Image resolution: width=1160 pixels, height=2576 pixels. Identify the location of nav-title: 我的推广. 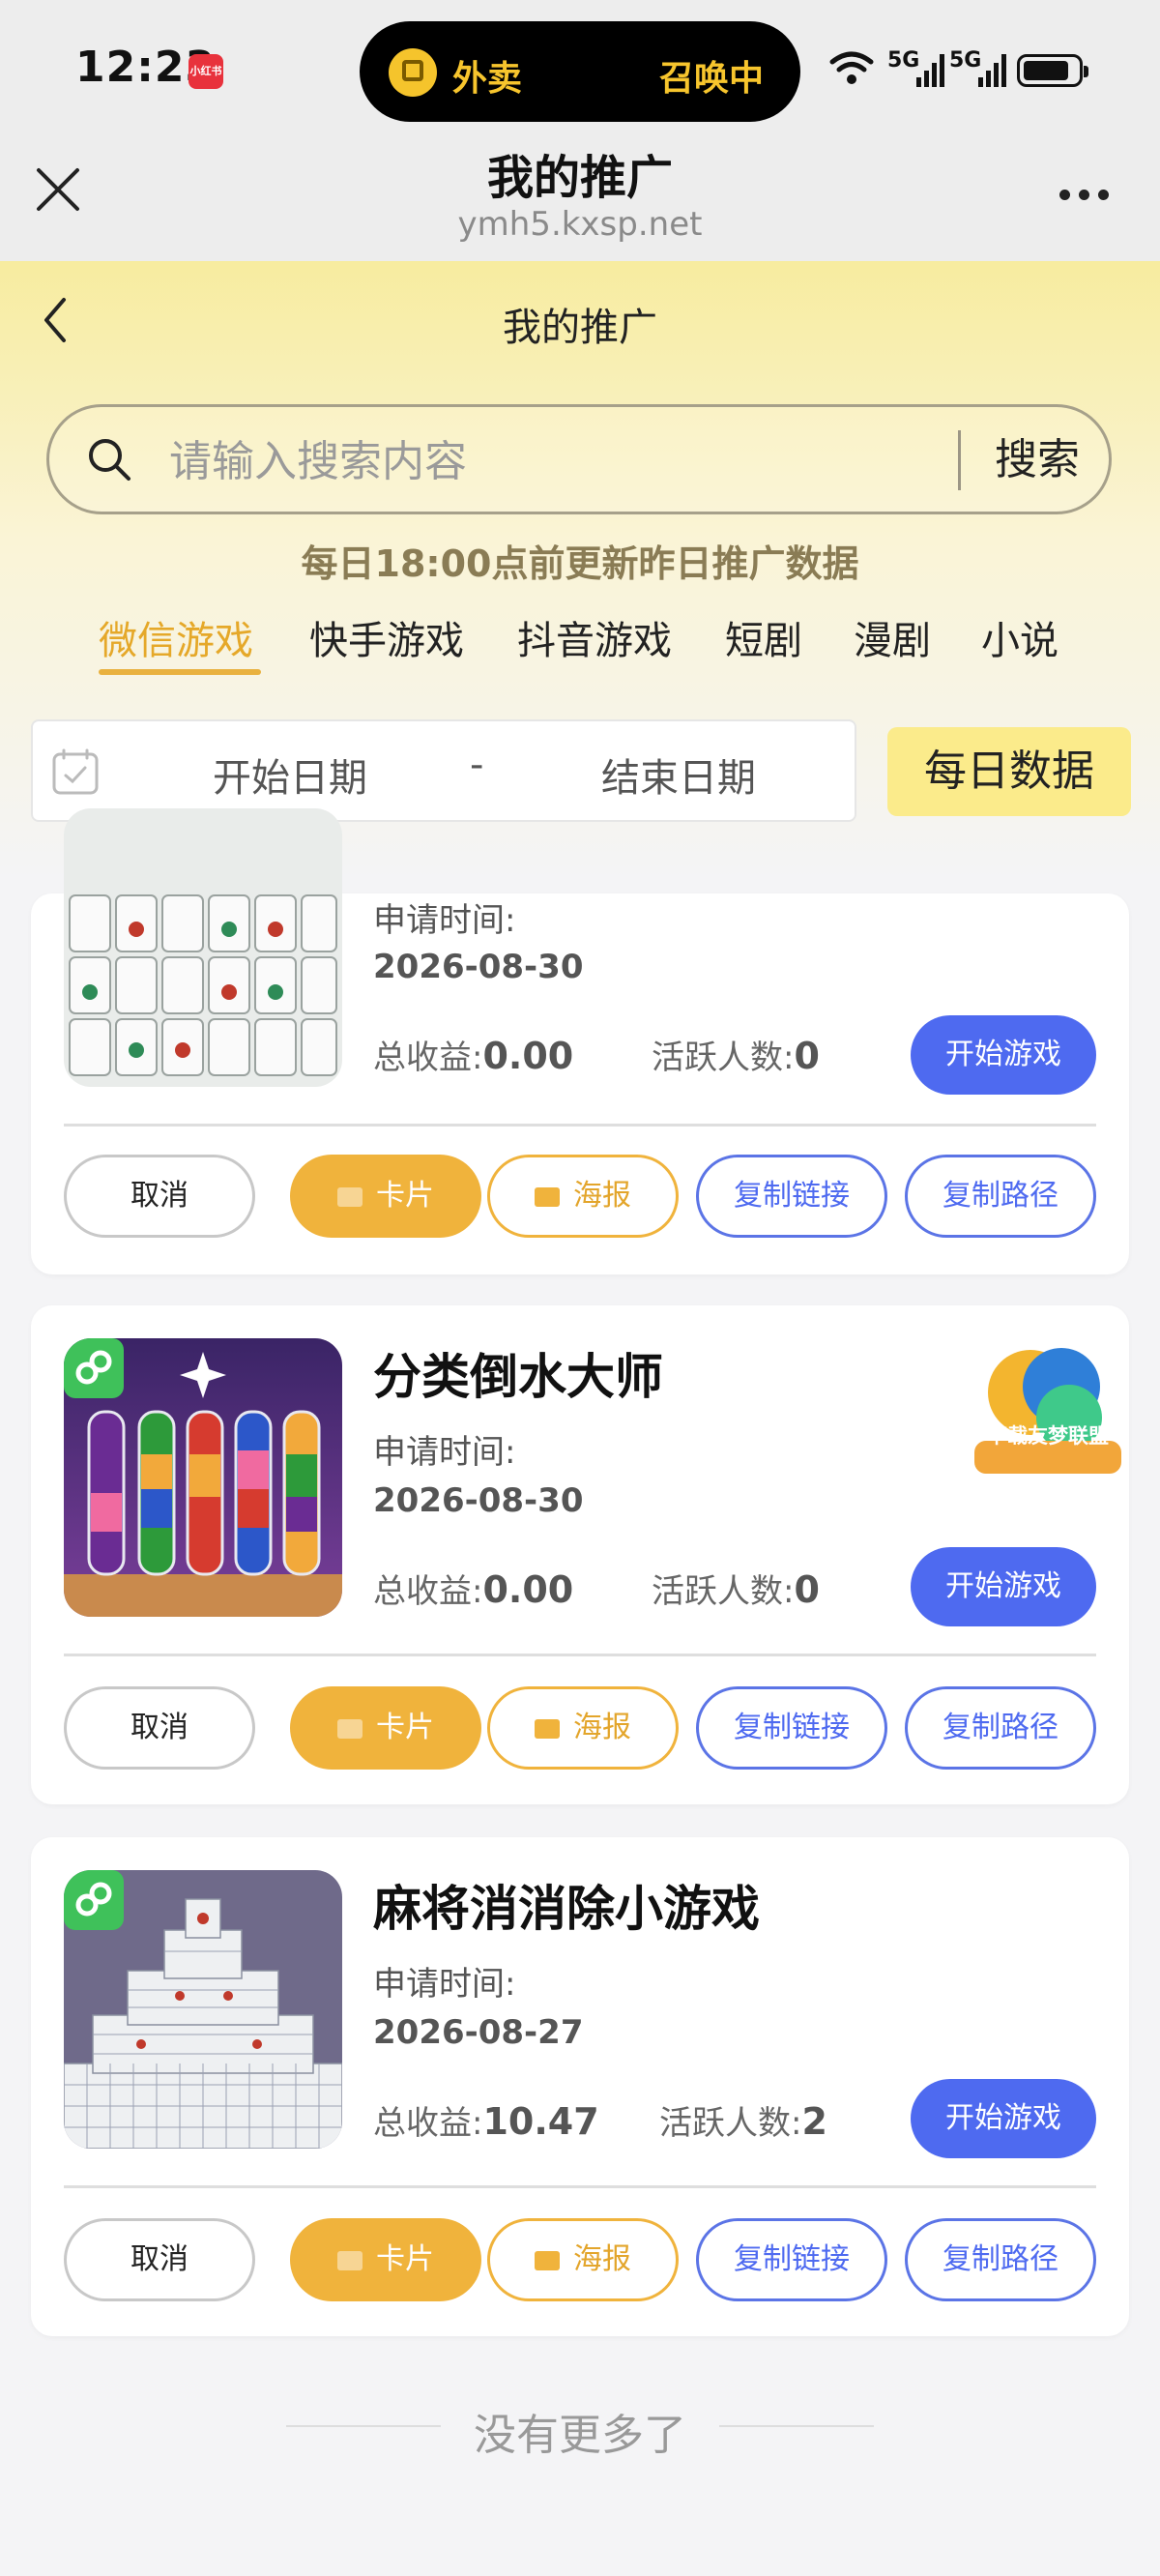
(579, 178).